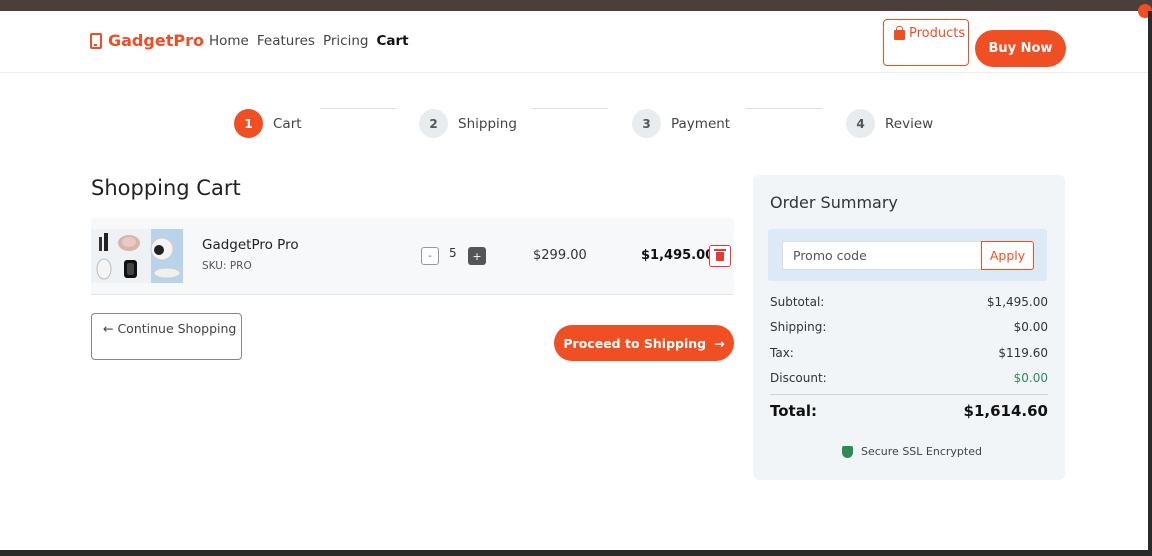 This screenshot has width=1152, height=556. What do you see at coordinates (287, 123) in the screenshot?
I see `step-label: Cart` at bounding box center [287, 123].